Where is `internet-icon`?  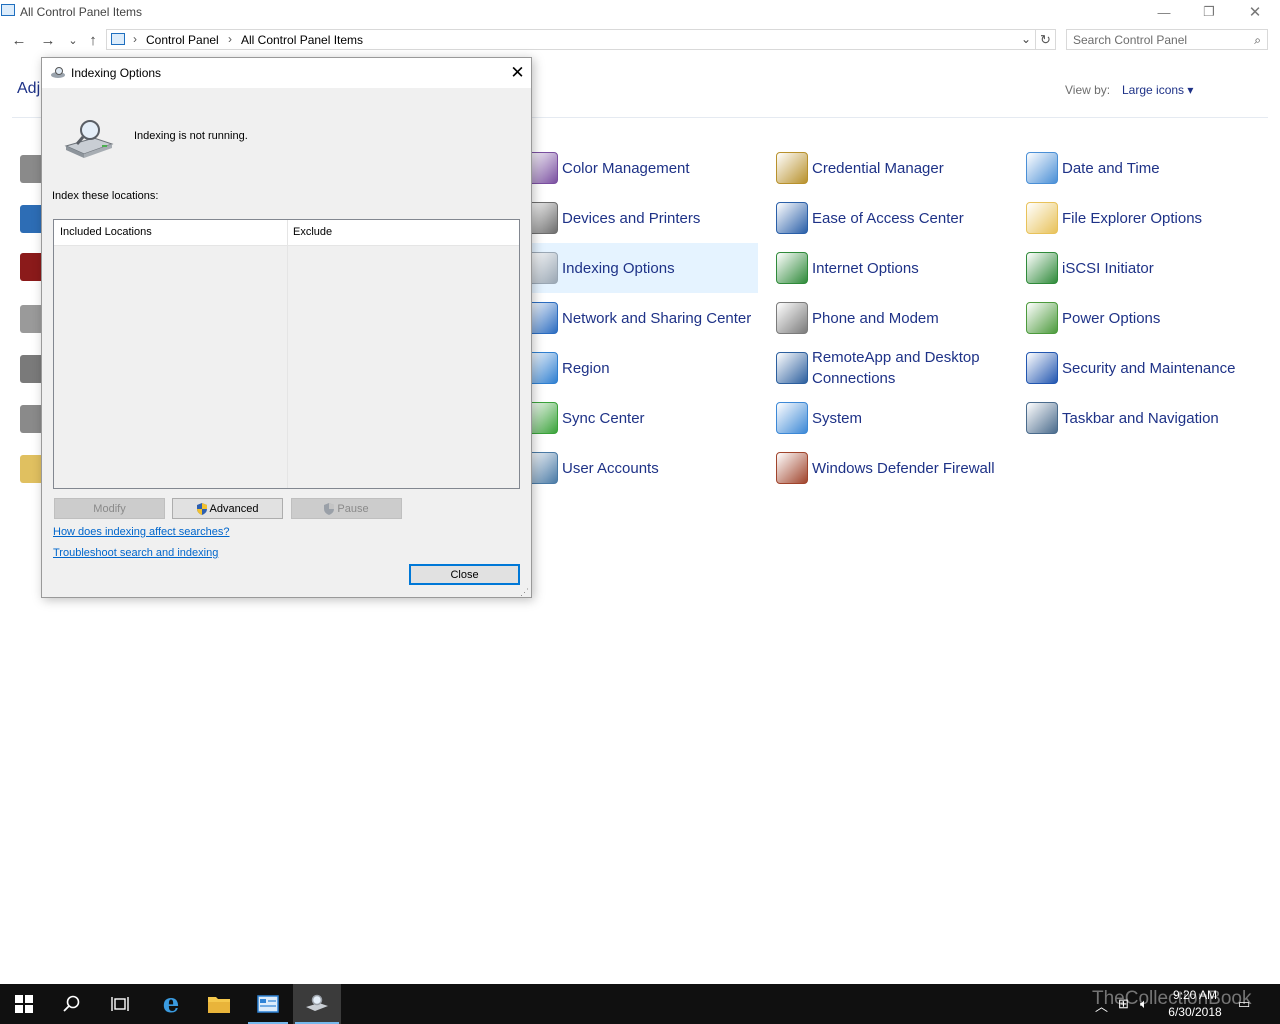 internet-icon is located at coordinates (792, 268).